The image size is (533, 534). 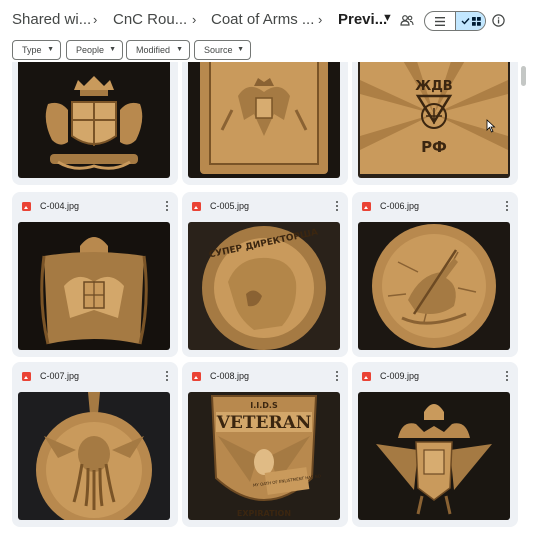 I want to click on filter-people-label: People, so click(x=90, y=50).